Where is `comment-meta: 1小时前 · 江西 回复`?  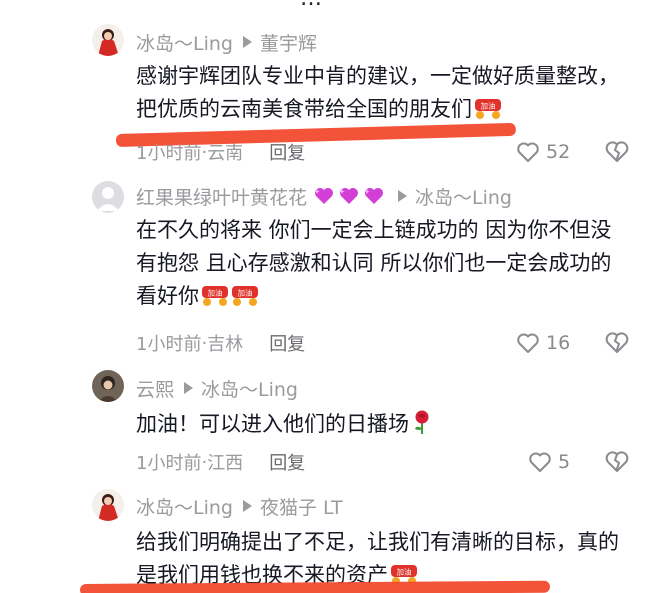
comment-meta: 1小时前 · 江西 回复 is located at coordinates (220, 462).